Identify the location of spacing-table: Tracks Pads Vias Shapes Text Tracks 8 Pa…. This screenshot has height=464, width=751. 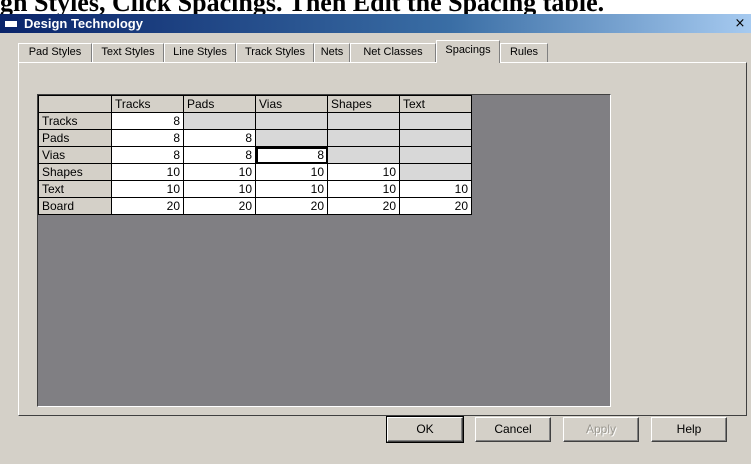
(255, 155).